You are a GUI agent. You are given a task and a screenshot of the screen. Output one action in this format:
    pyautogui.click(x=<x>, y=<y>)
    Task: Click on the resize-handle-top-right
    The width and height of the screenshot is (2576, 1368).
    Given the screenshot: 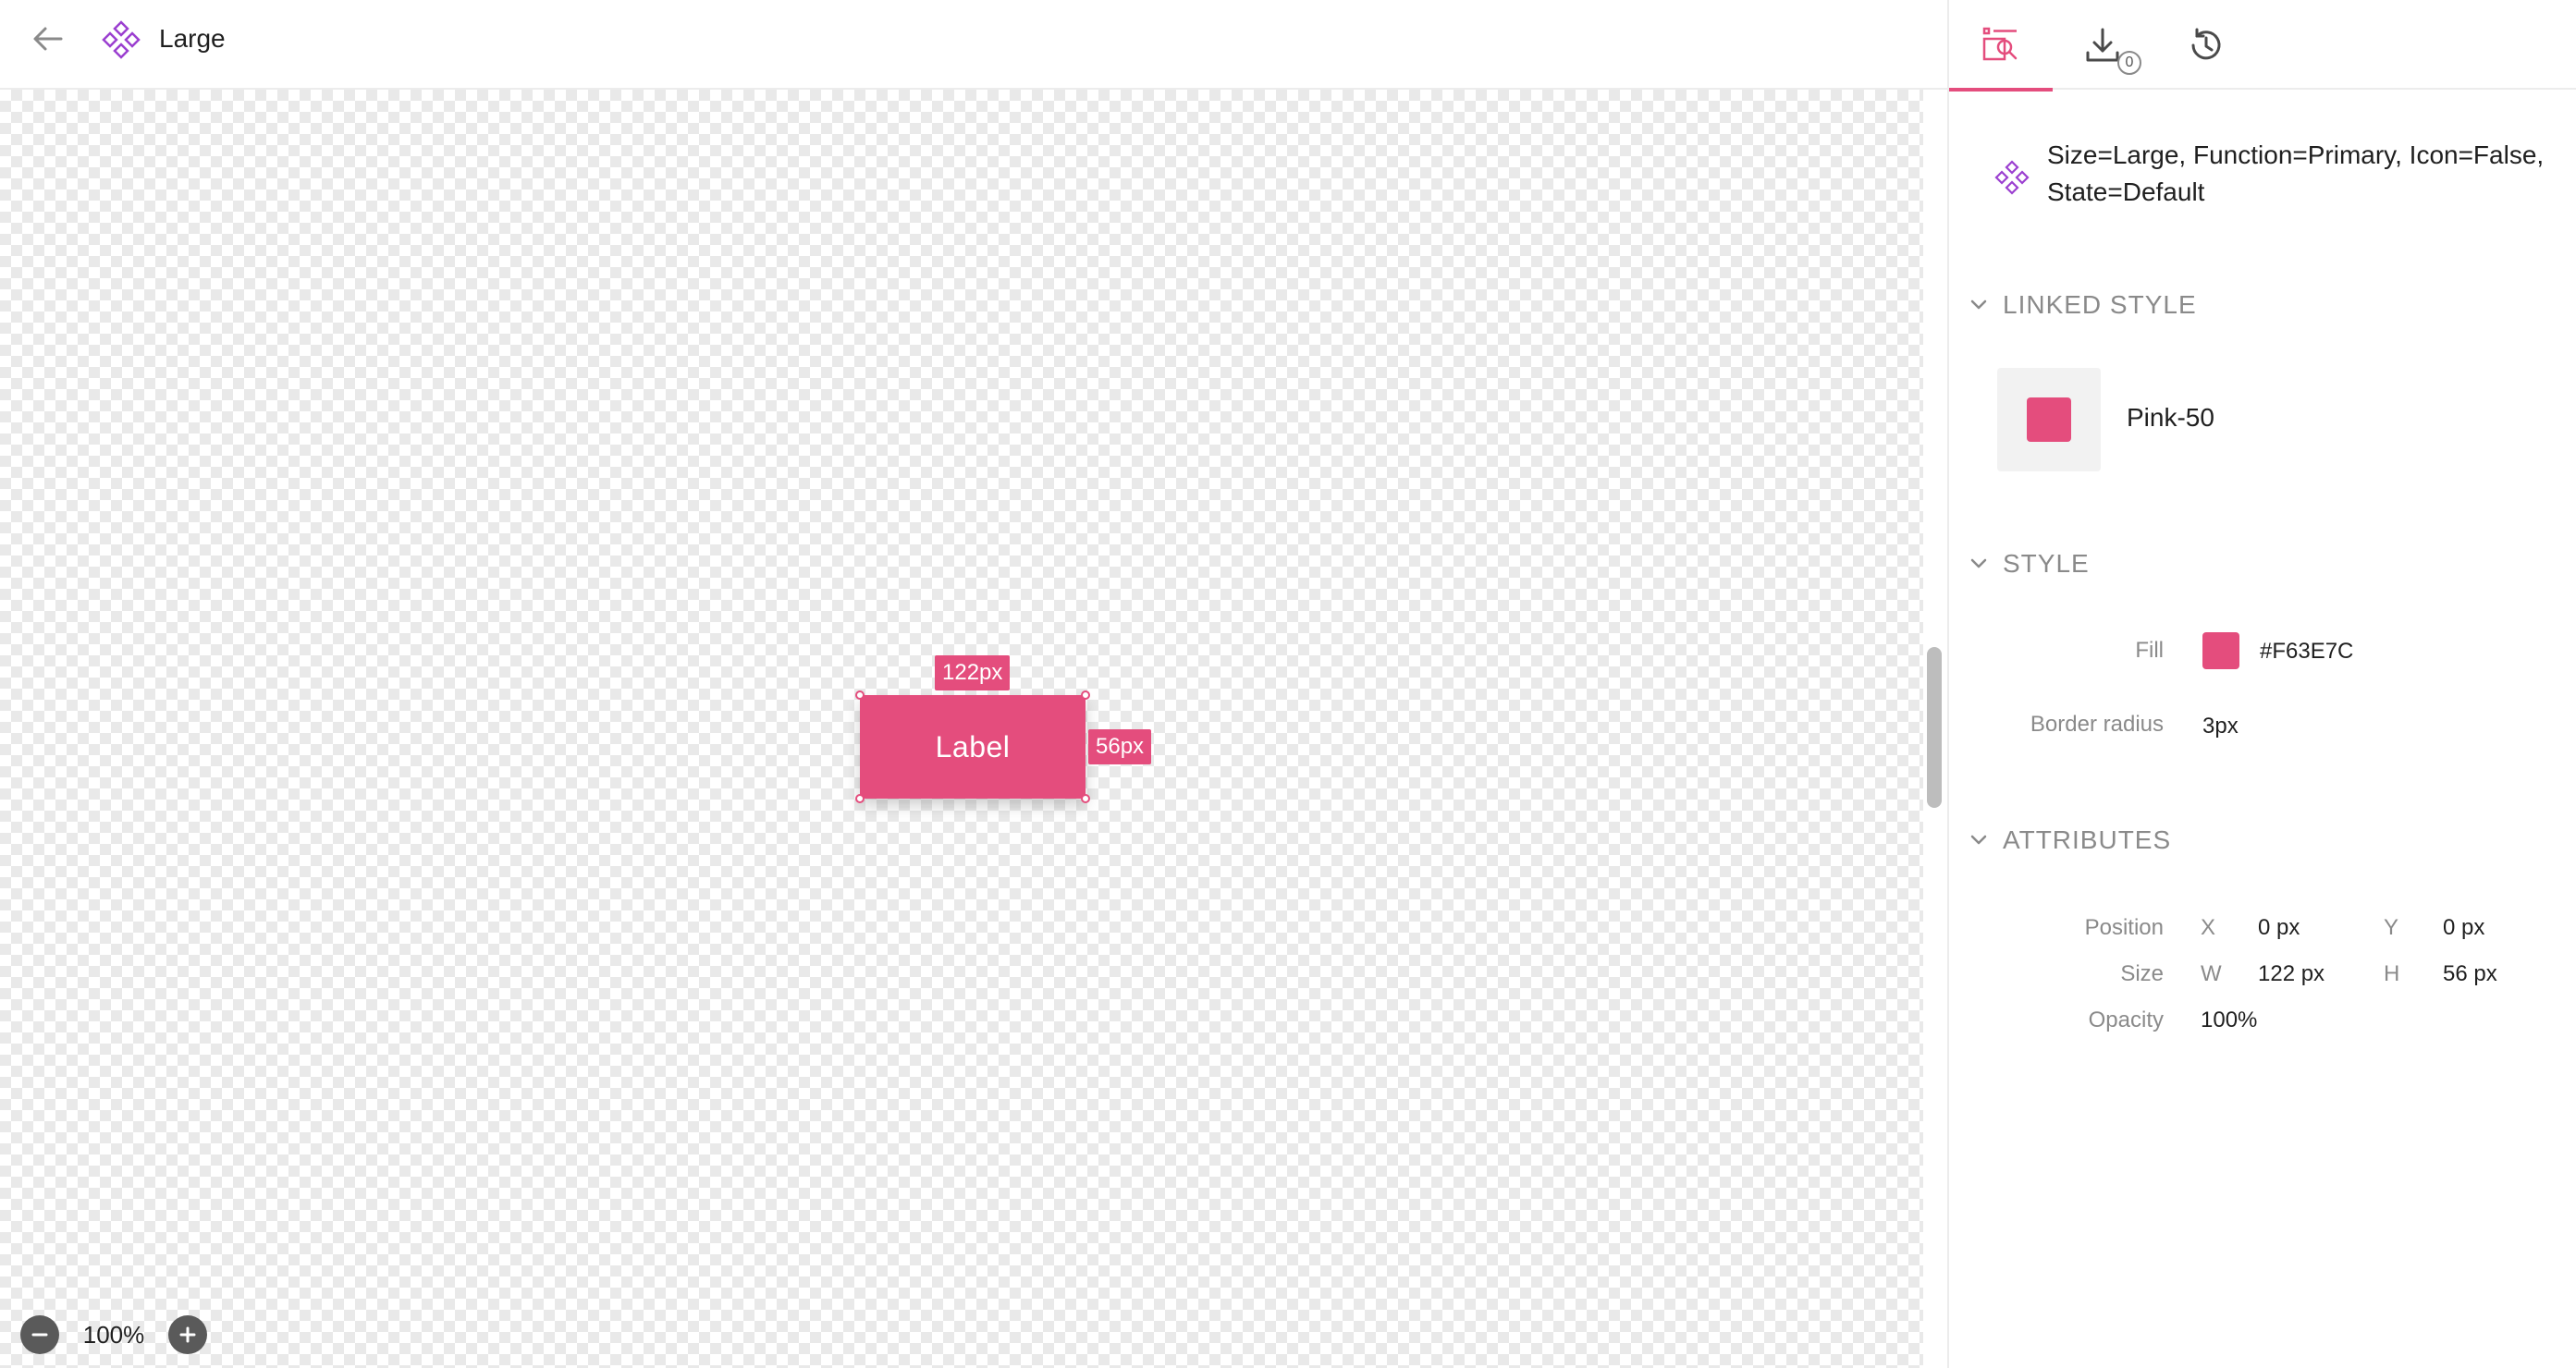 What is the action you would take?
    pyautogui.click(x=1085, y=695)
    